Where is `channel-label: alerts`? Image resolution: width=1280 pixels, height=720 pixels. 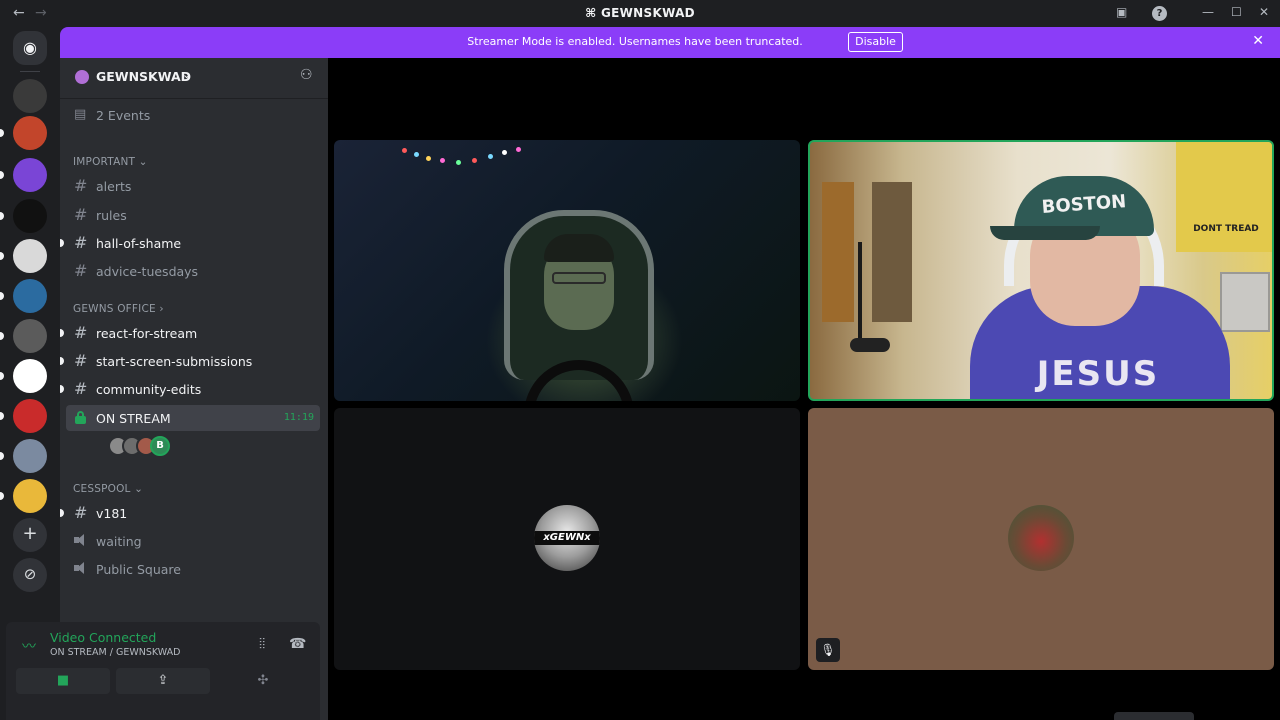
channel-label: alerts is located at coordinates (114, 186).